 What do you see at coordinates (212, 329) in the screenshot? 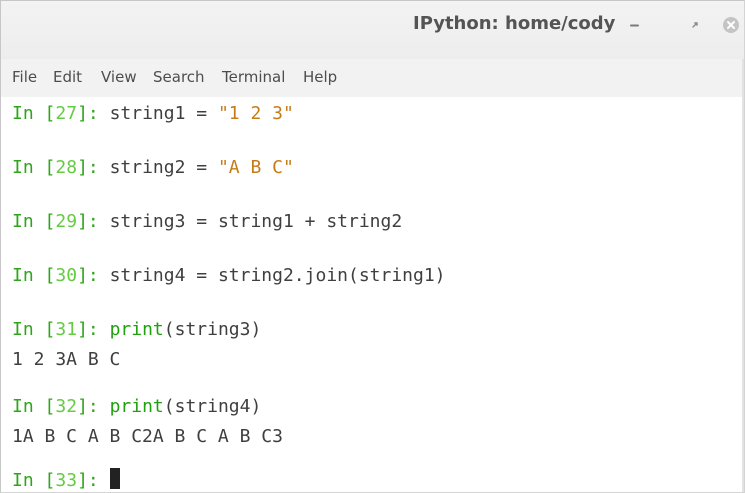
I see `code-text: (string3)` at bounding box center [212, 329].